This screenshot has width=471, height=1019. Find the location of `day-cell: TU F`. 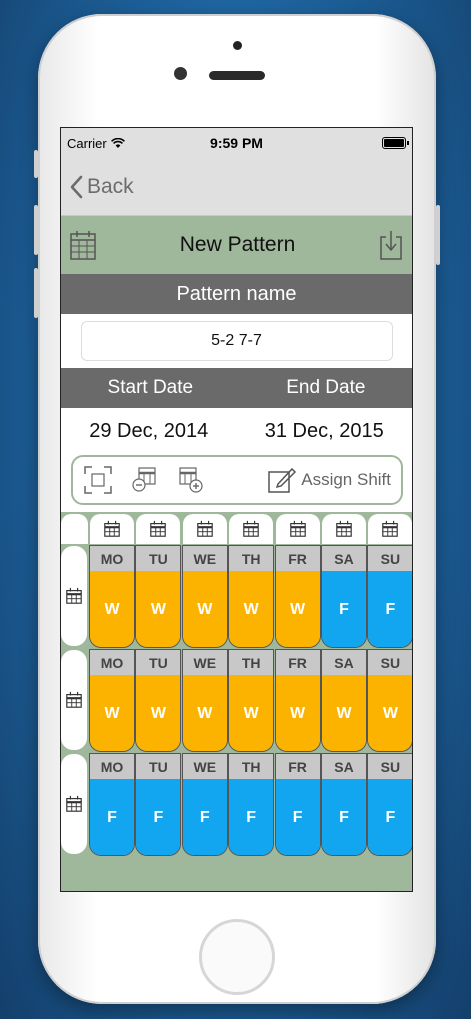

day-cell: TU F is located at coordinates (158, 804).